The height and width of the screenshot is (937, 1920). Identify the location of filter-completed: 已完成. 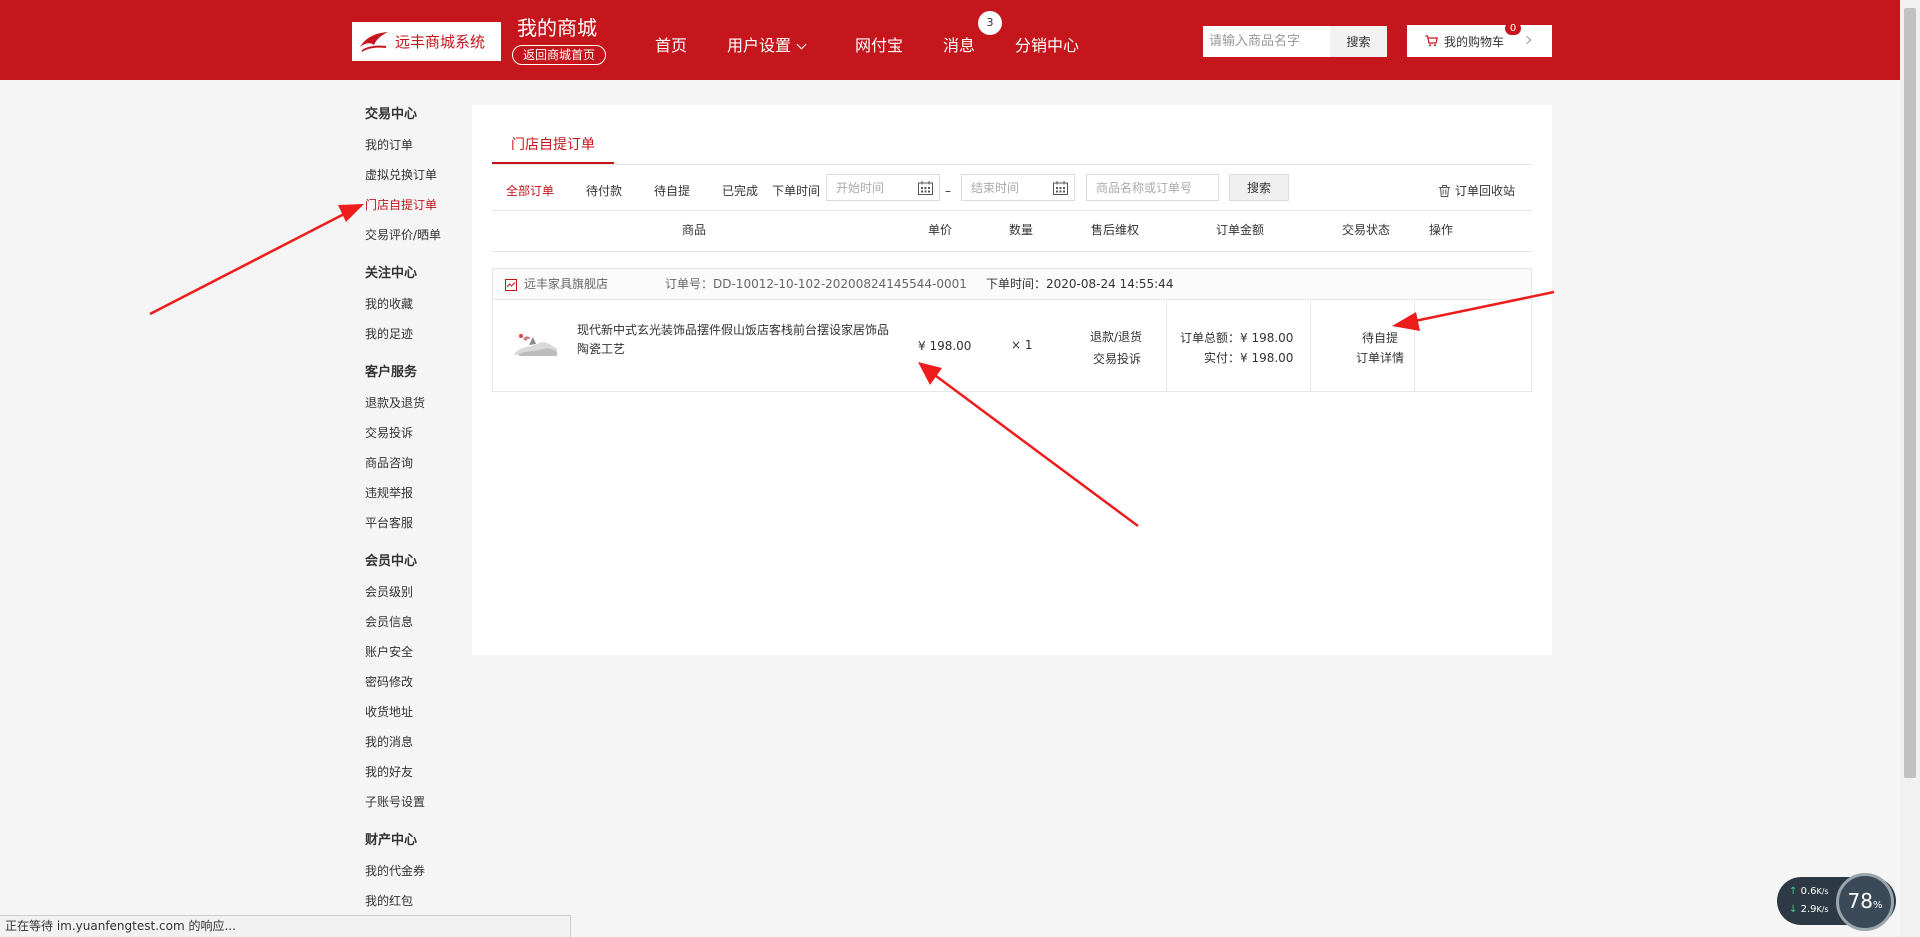
(740, 191).